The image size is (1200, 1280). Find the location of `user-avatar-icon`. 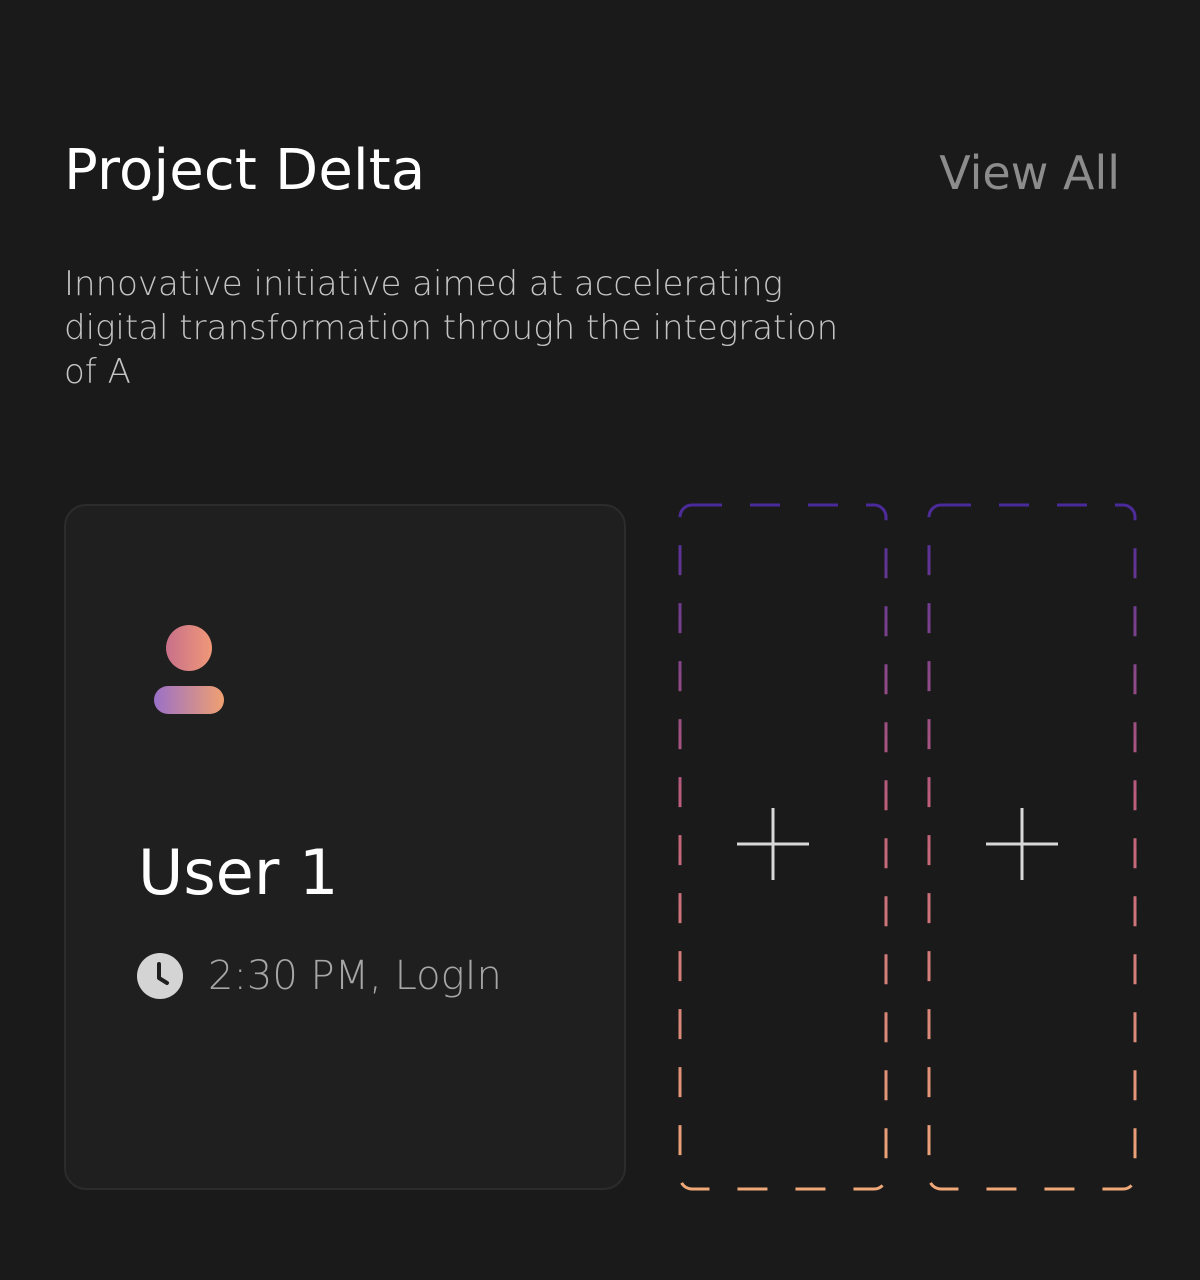

user-avatar-icon is located at coordinates (189, 669).